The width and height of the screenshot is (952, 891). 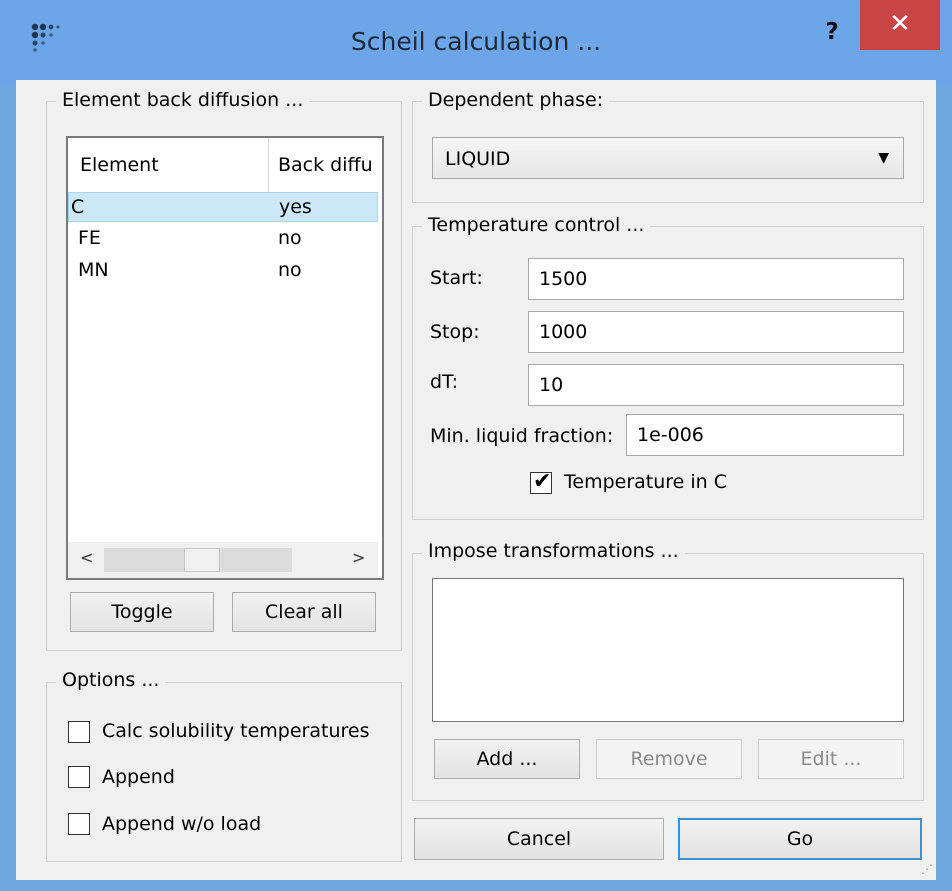 I want to click on append-wo-load-label: Append w/o load, so click(x=182, y=824).